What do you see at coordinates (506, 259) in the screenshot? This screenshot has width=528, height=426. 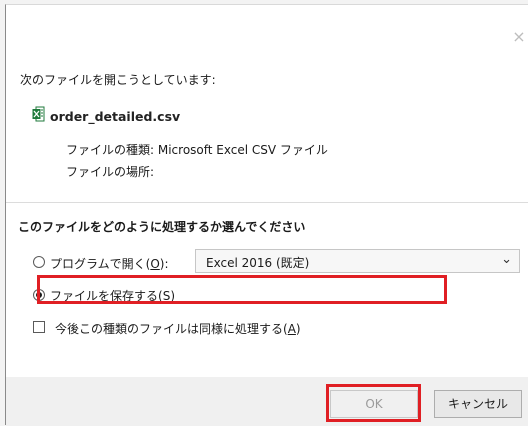 I see `chevron-down-icon: ⌄` at bounding box center [506, 259].